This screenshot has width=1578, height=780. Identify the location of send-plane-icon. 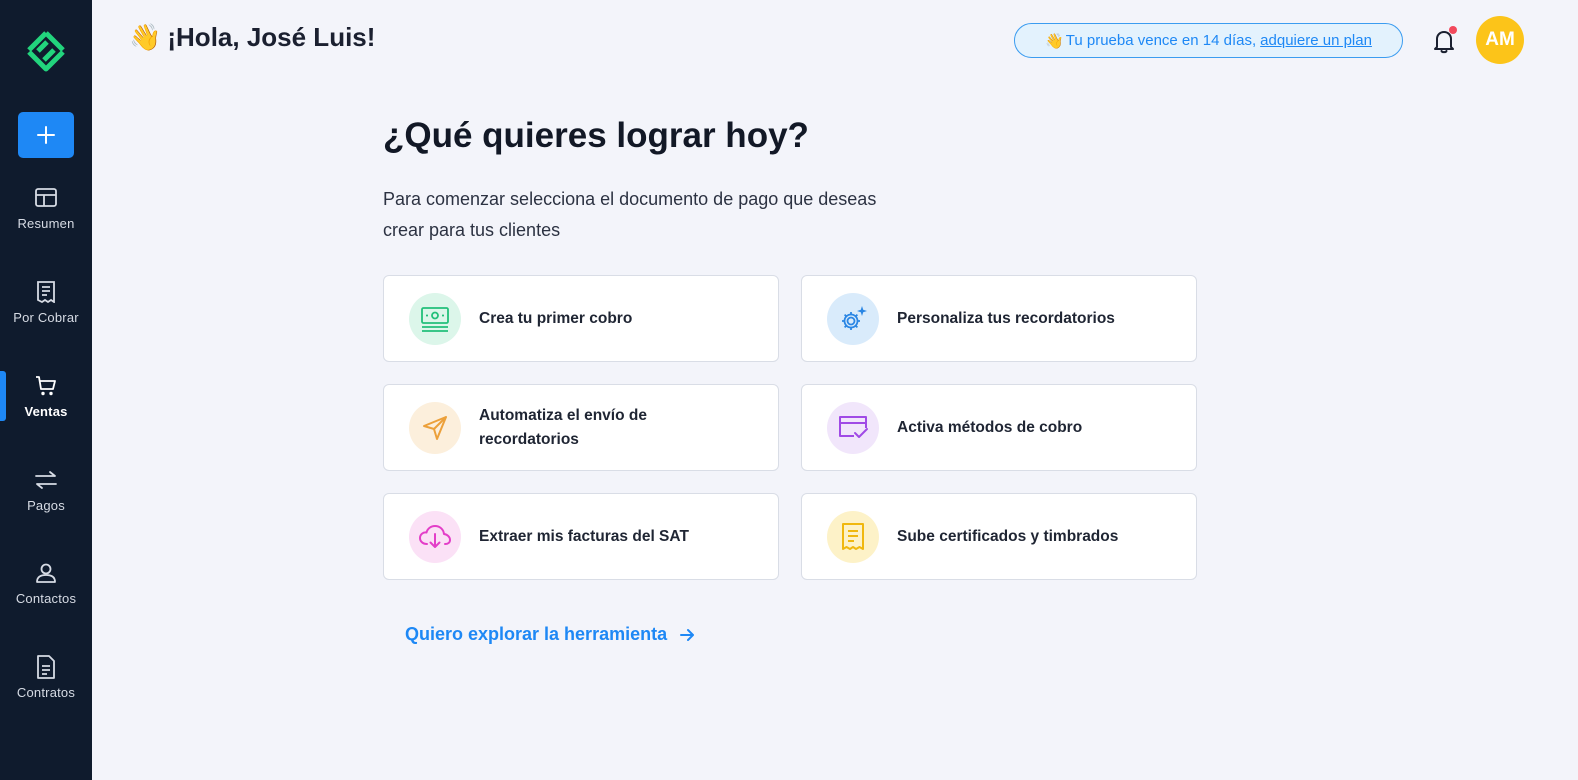
(435, 427).